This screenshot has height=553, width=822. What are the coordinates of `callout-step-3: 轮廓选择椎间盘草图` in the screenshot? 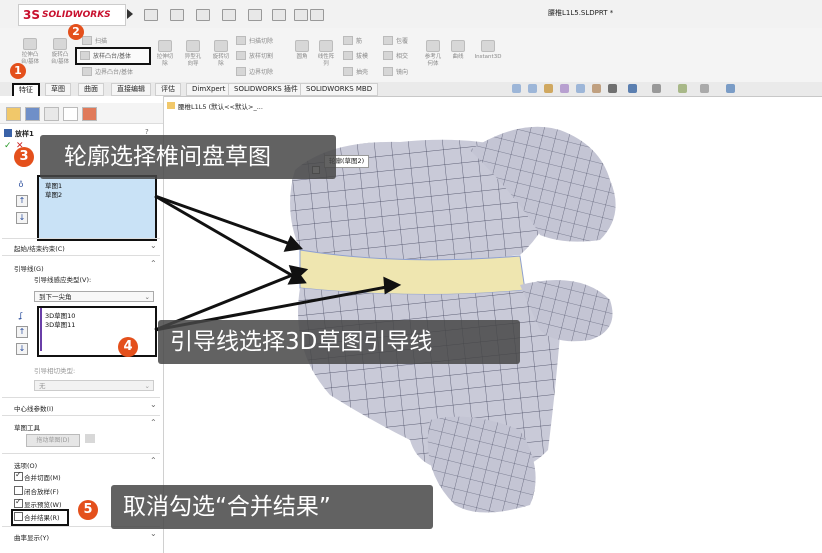 It's located at (188, 157).